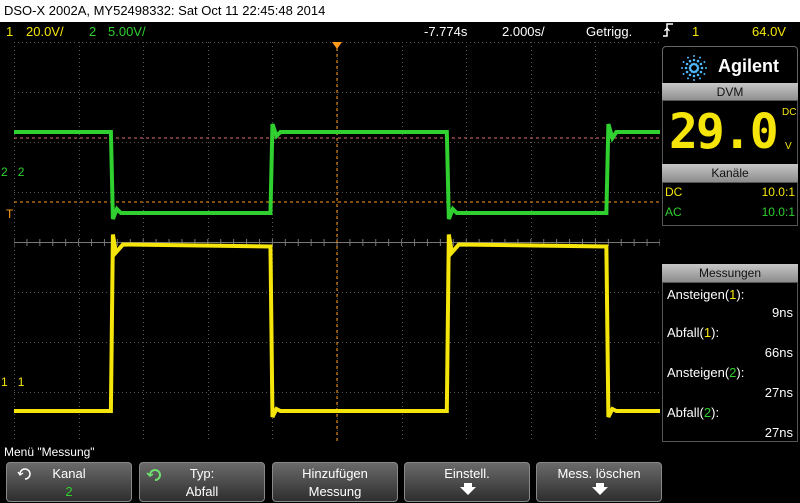 The height and width of the screenshot is (503, 800). What do you see at coordinates (668, 33) in the screenshot?
I see `rising-edge-icon` at bounding box center [668, 33].